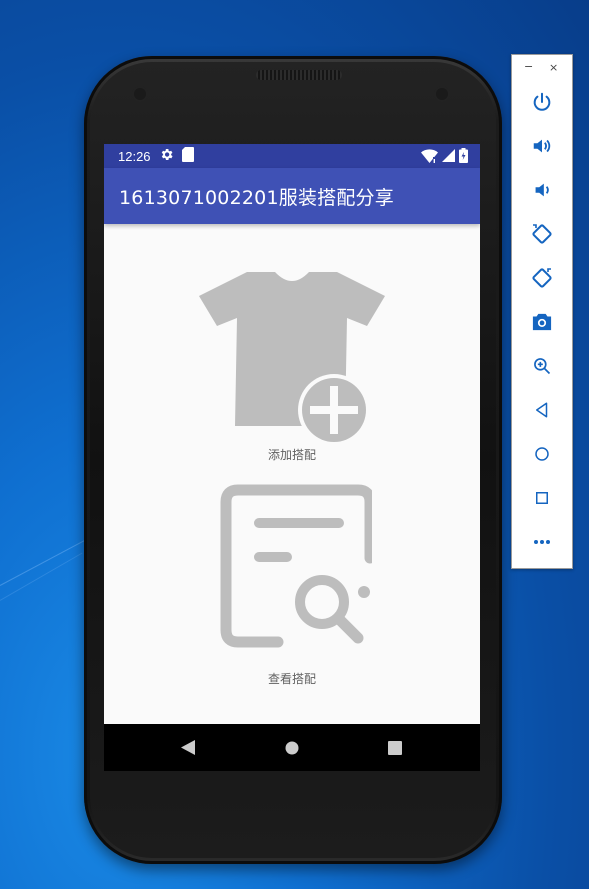 The image size is (589, 889). I want to click on power-button, so click(542, 102).